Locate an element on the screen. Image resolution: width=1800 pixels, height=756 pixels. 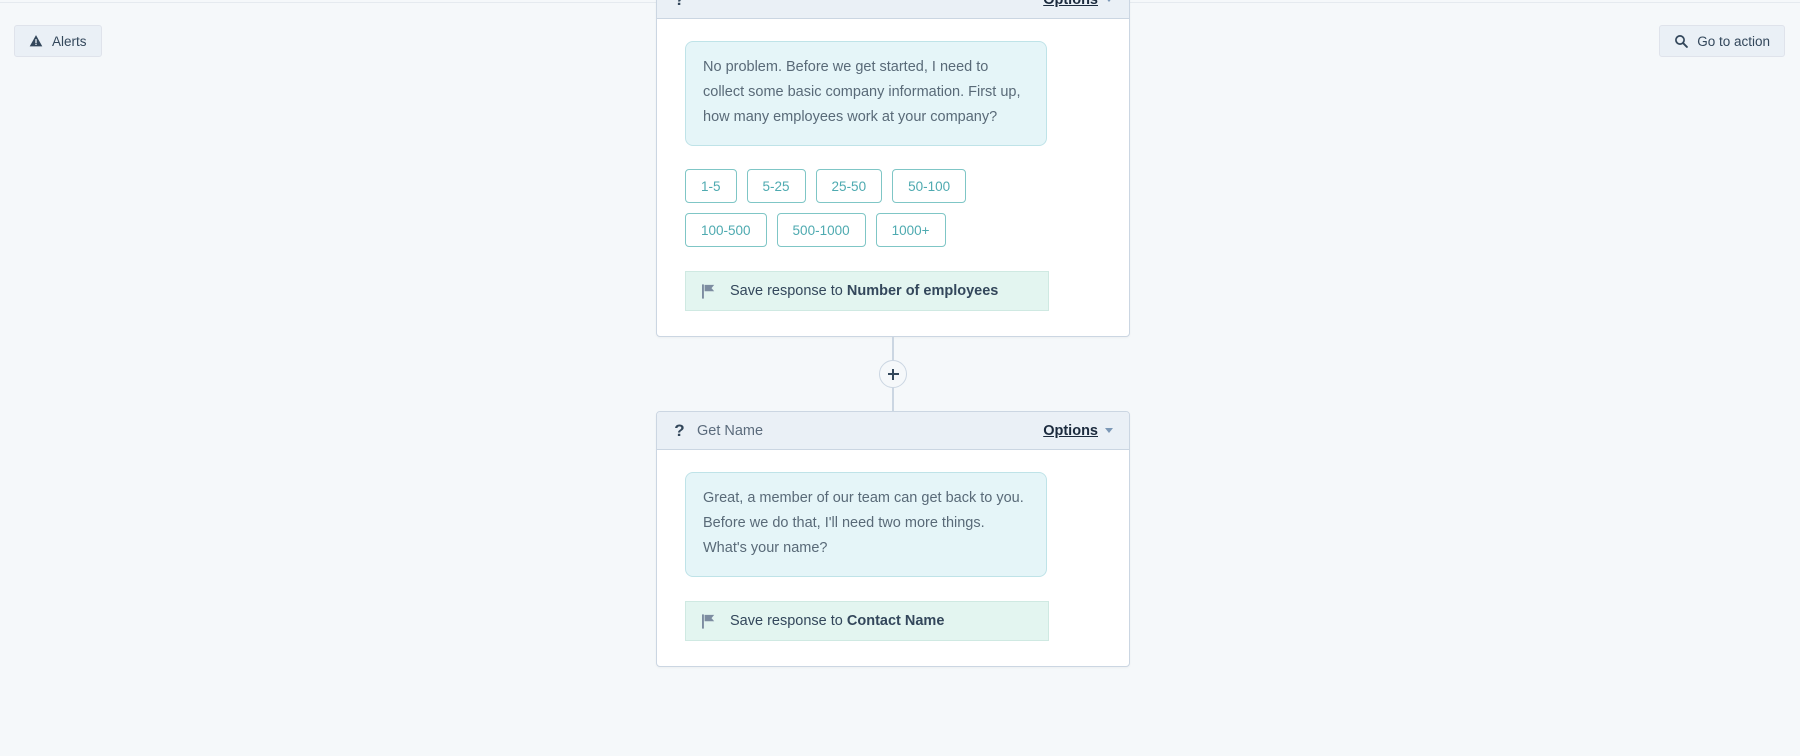
quick-reply-option: 1-5 is located at coordinates (711, 186).